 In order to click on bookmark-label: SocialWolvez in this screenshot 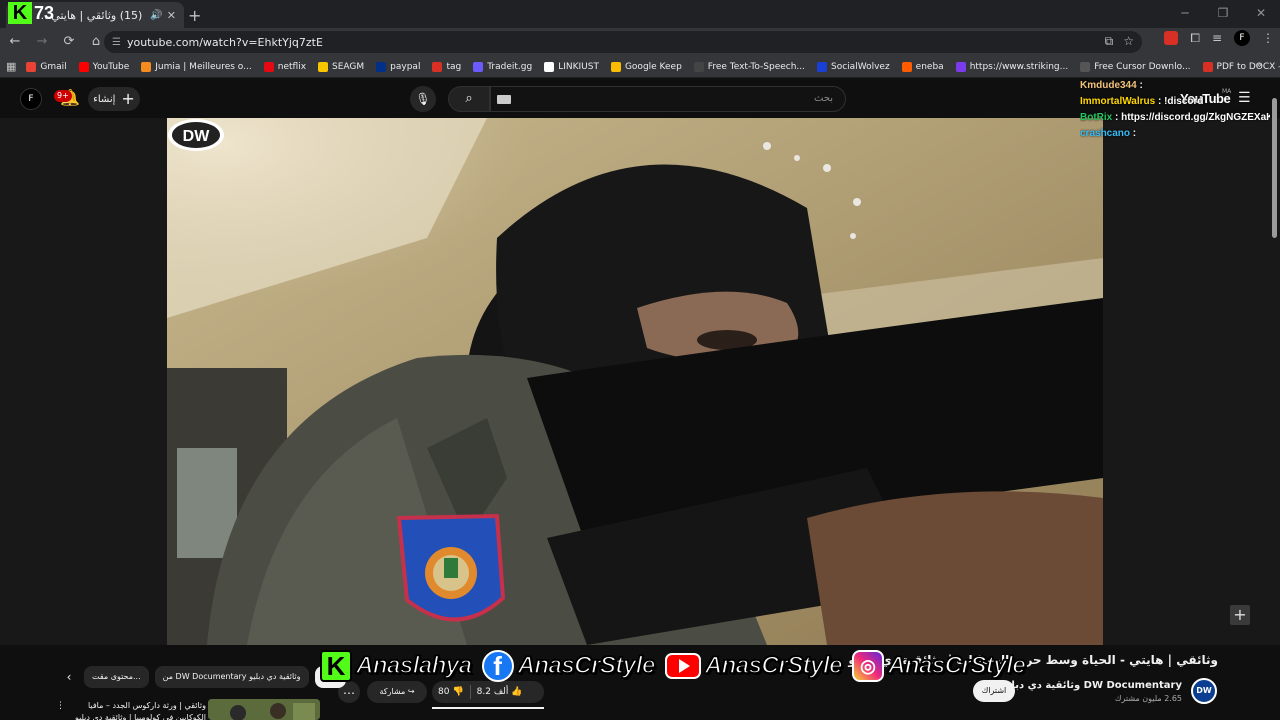, I will do `click(860, 66)`.